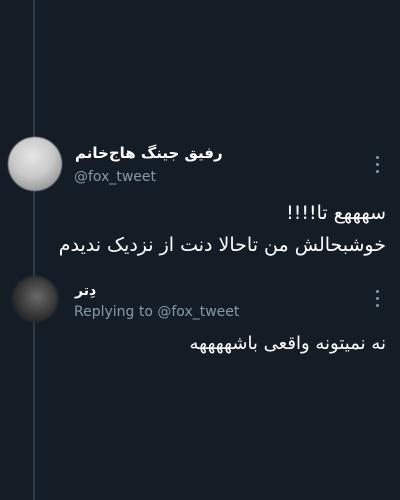 The width and height of the screenshot is (400, 500). I want to click on replying-to: Replying to @fox_tweet, so click(156, 312).